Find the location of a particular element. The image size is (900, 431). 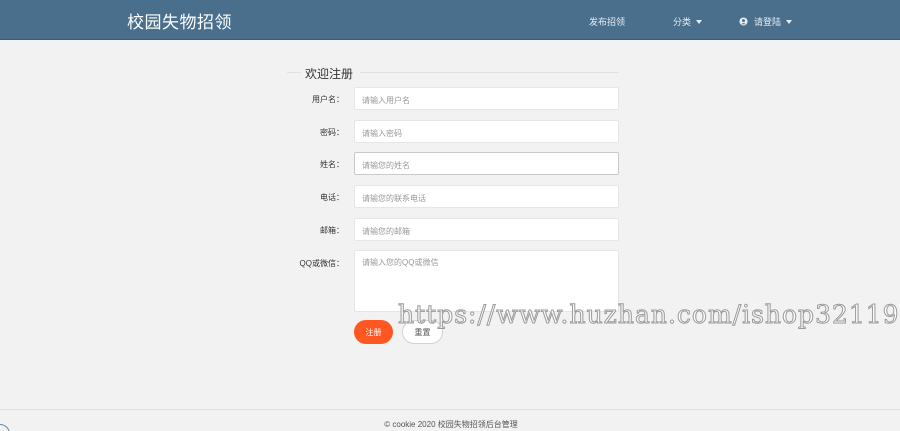

phone-input: 请输您的联系电话 is located at coordinates (486, 196).